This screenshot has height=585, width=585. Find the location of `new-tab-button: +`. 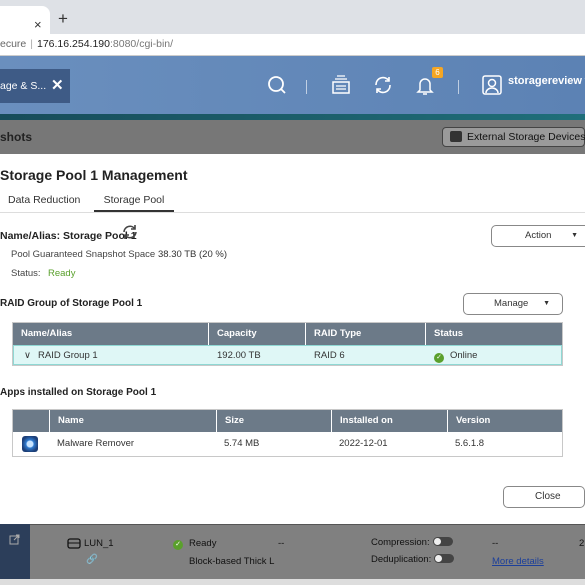

new-tab-button: + is located at coordinates (63, 19).